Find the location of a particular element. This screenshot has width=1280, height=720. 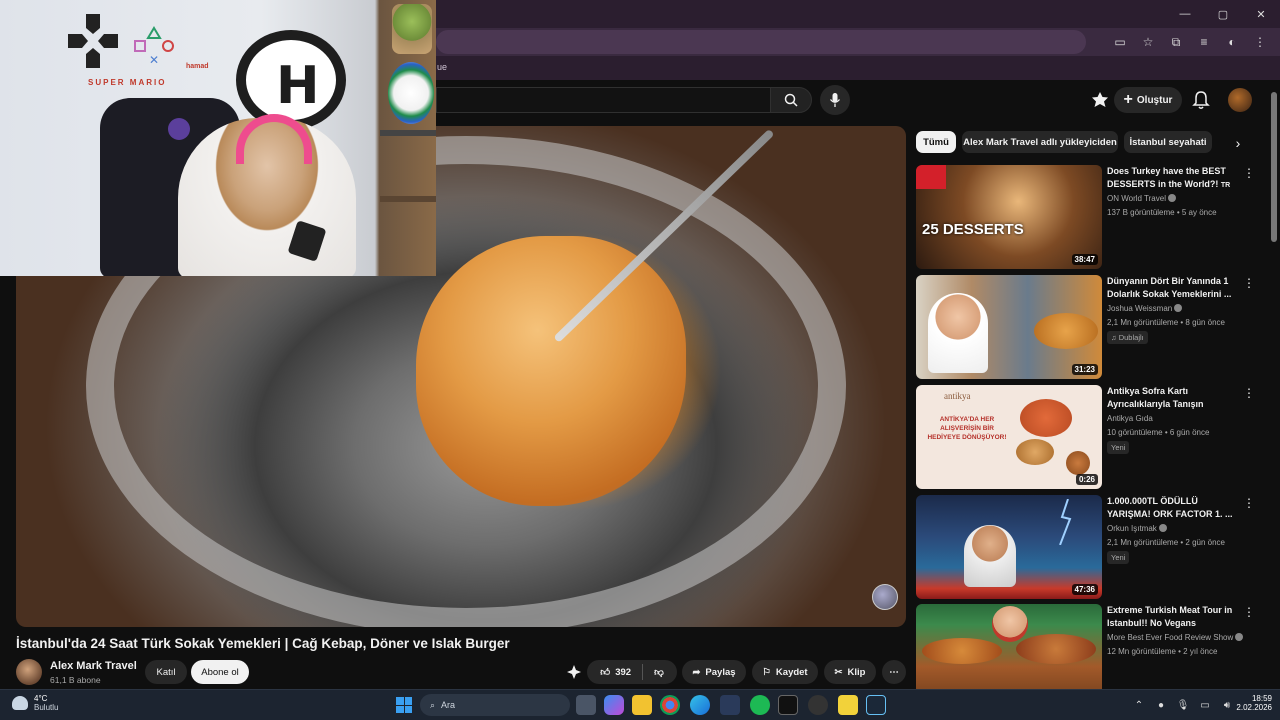

search-input is located at coordinates (603, 100).